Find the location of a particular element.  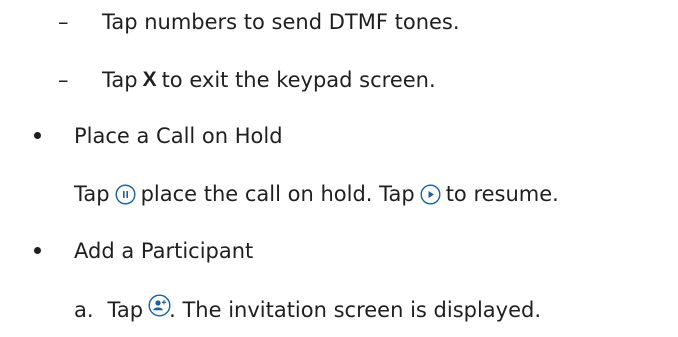

participant-heading-text: Add a Participant is located at coordinates (164, 251).